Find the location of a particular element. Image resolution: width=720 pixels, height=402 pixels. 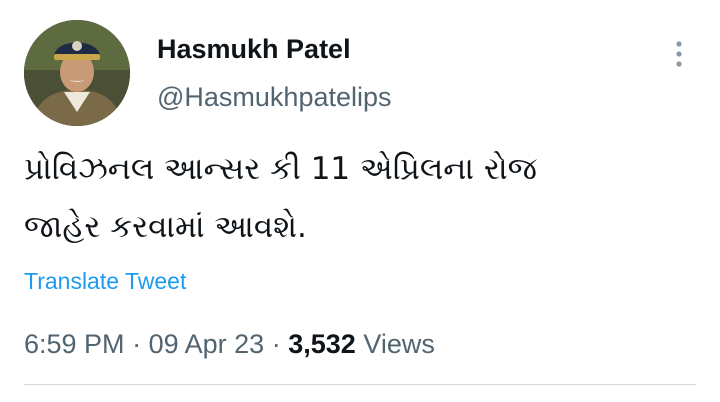

translate-tweet-link: Translate Tweet is located at coordinates (105, 281).